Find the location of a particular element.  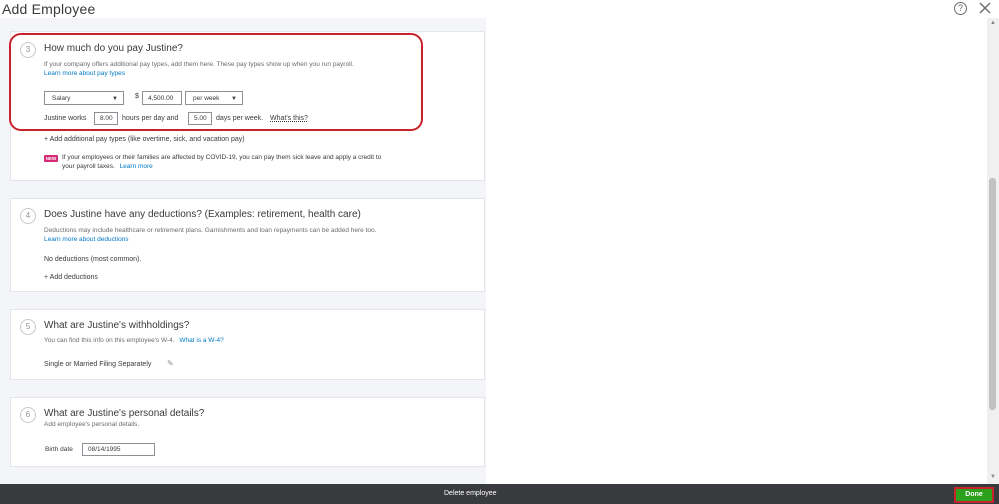

filing-status-text: Single or Married Filing Separately is located at coordinates (98, 364).